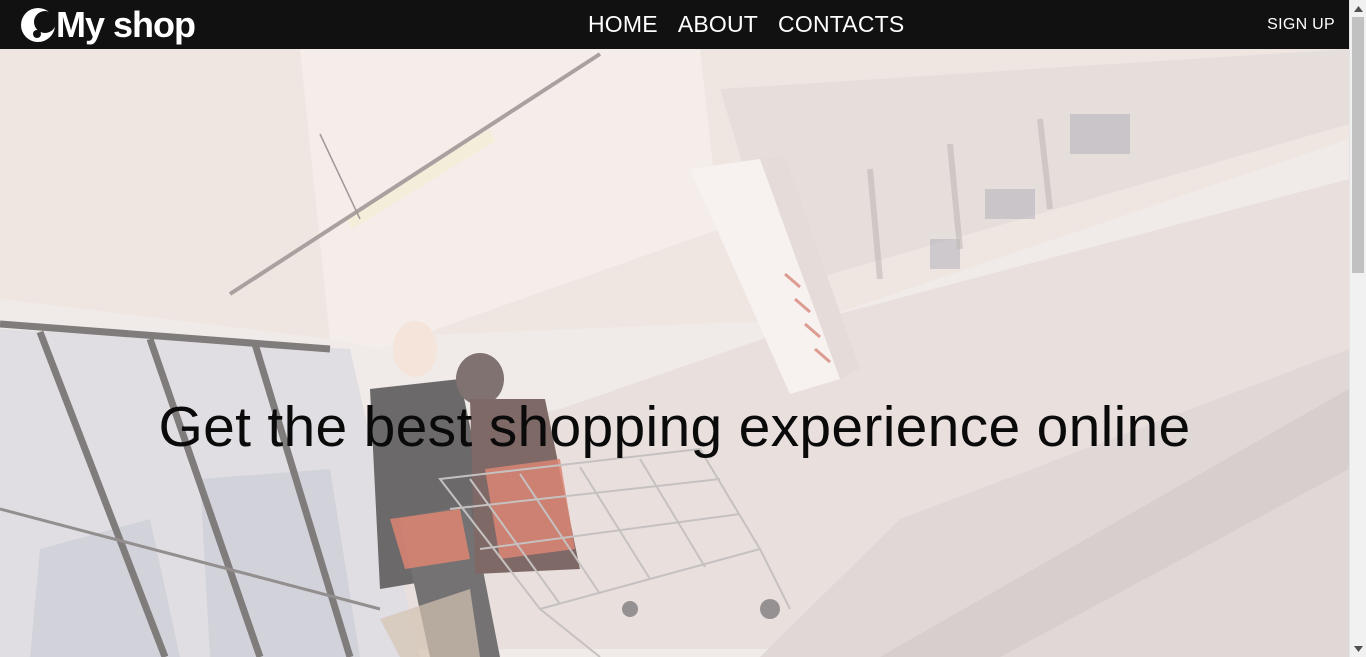 This screenshot has width=1366, height=657. What do you see at coordinates (38, 25) in the screenshot?
I see `crescent-logo-icon` at bounding box center [38, 25].